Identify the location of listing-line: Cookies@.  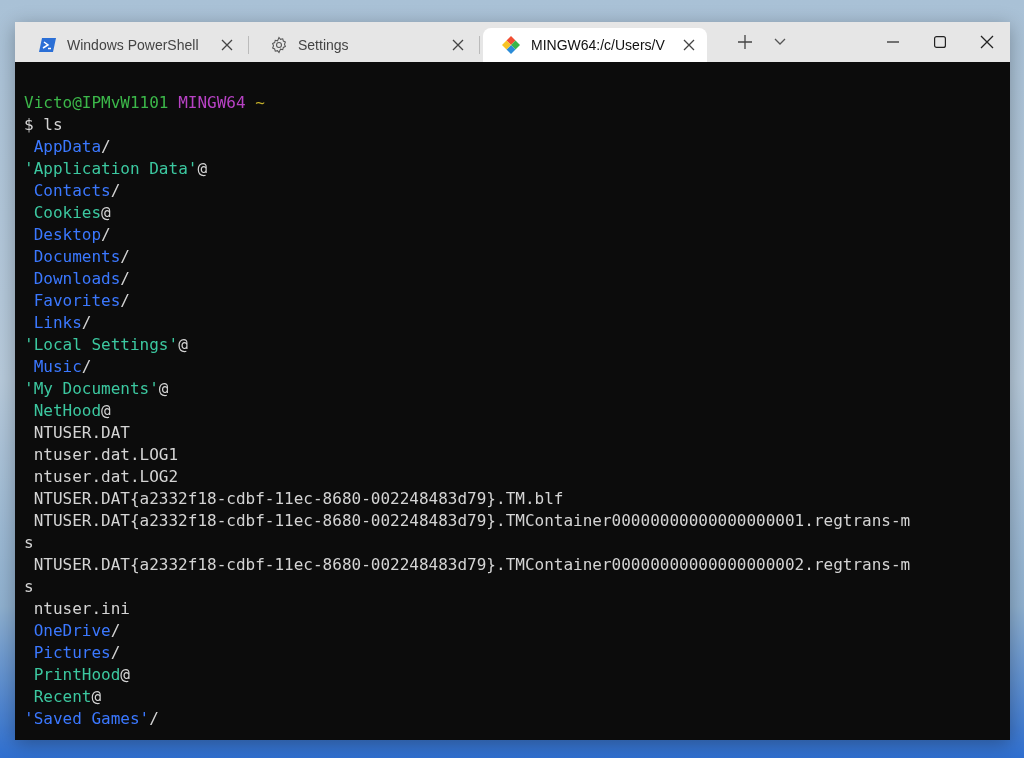
(72, 213).